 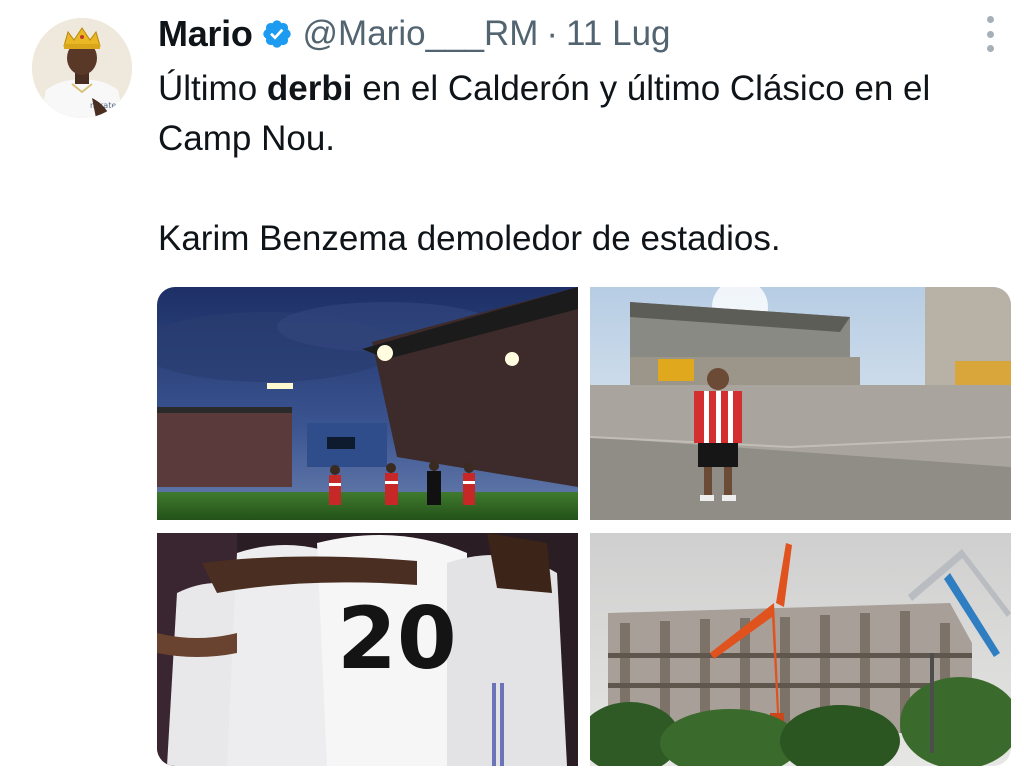 I want to click on avatar-crowned-player-icon: mirates, so click(x=82, y=68).